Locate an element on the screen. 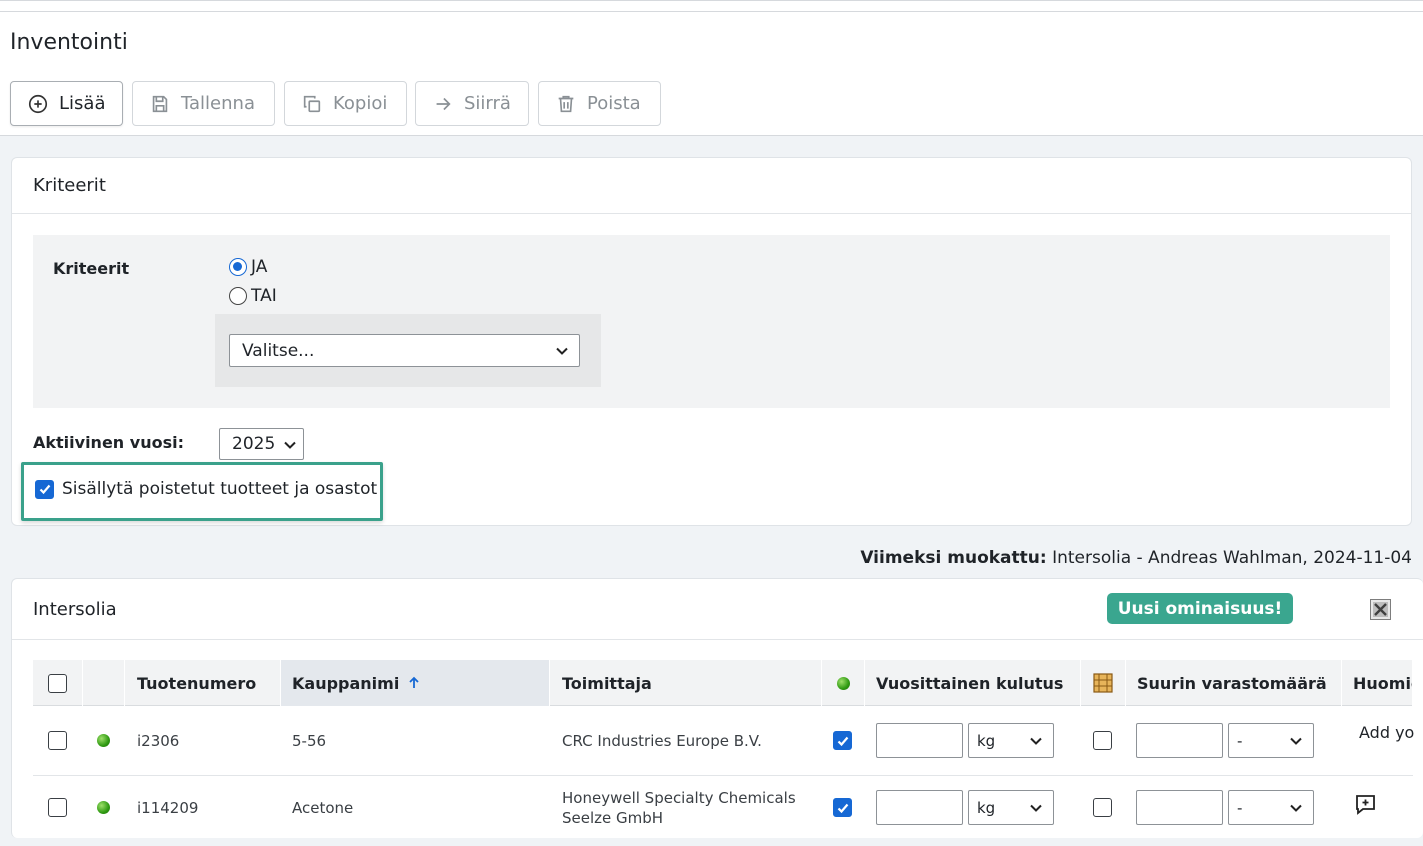 The width and height of the screenshot is (1423, 846). page-title: Inventointi is located at coordinates (69, 42).